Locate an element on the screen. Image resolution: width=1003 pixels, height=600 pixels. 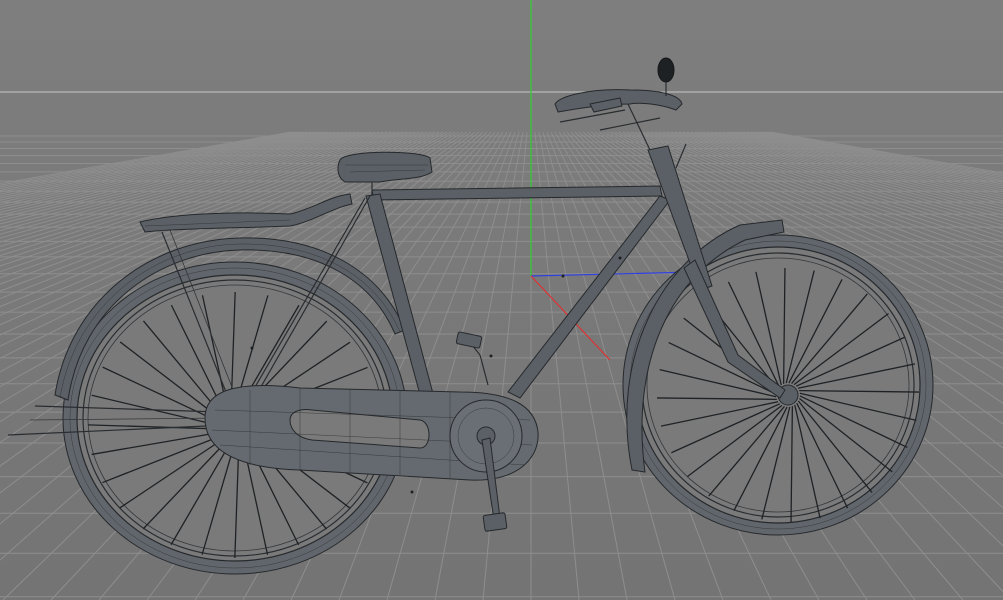
right-pedal is located at coordinates (495, 522).